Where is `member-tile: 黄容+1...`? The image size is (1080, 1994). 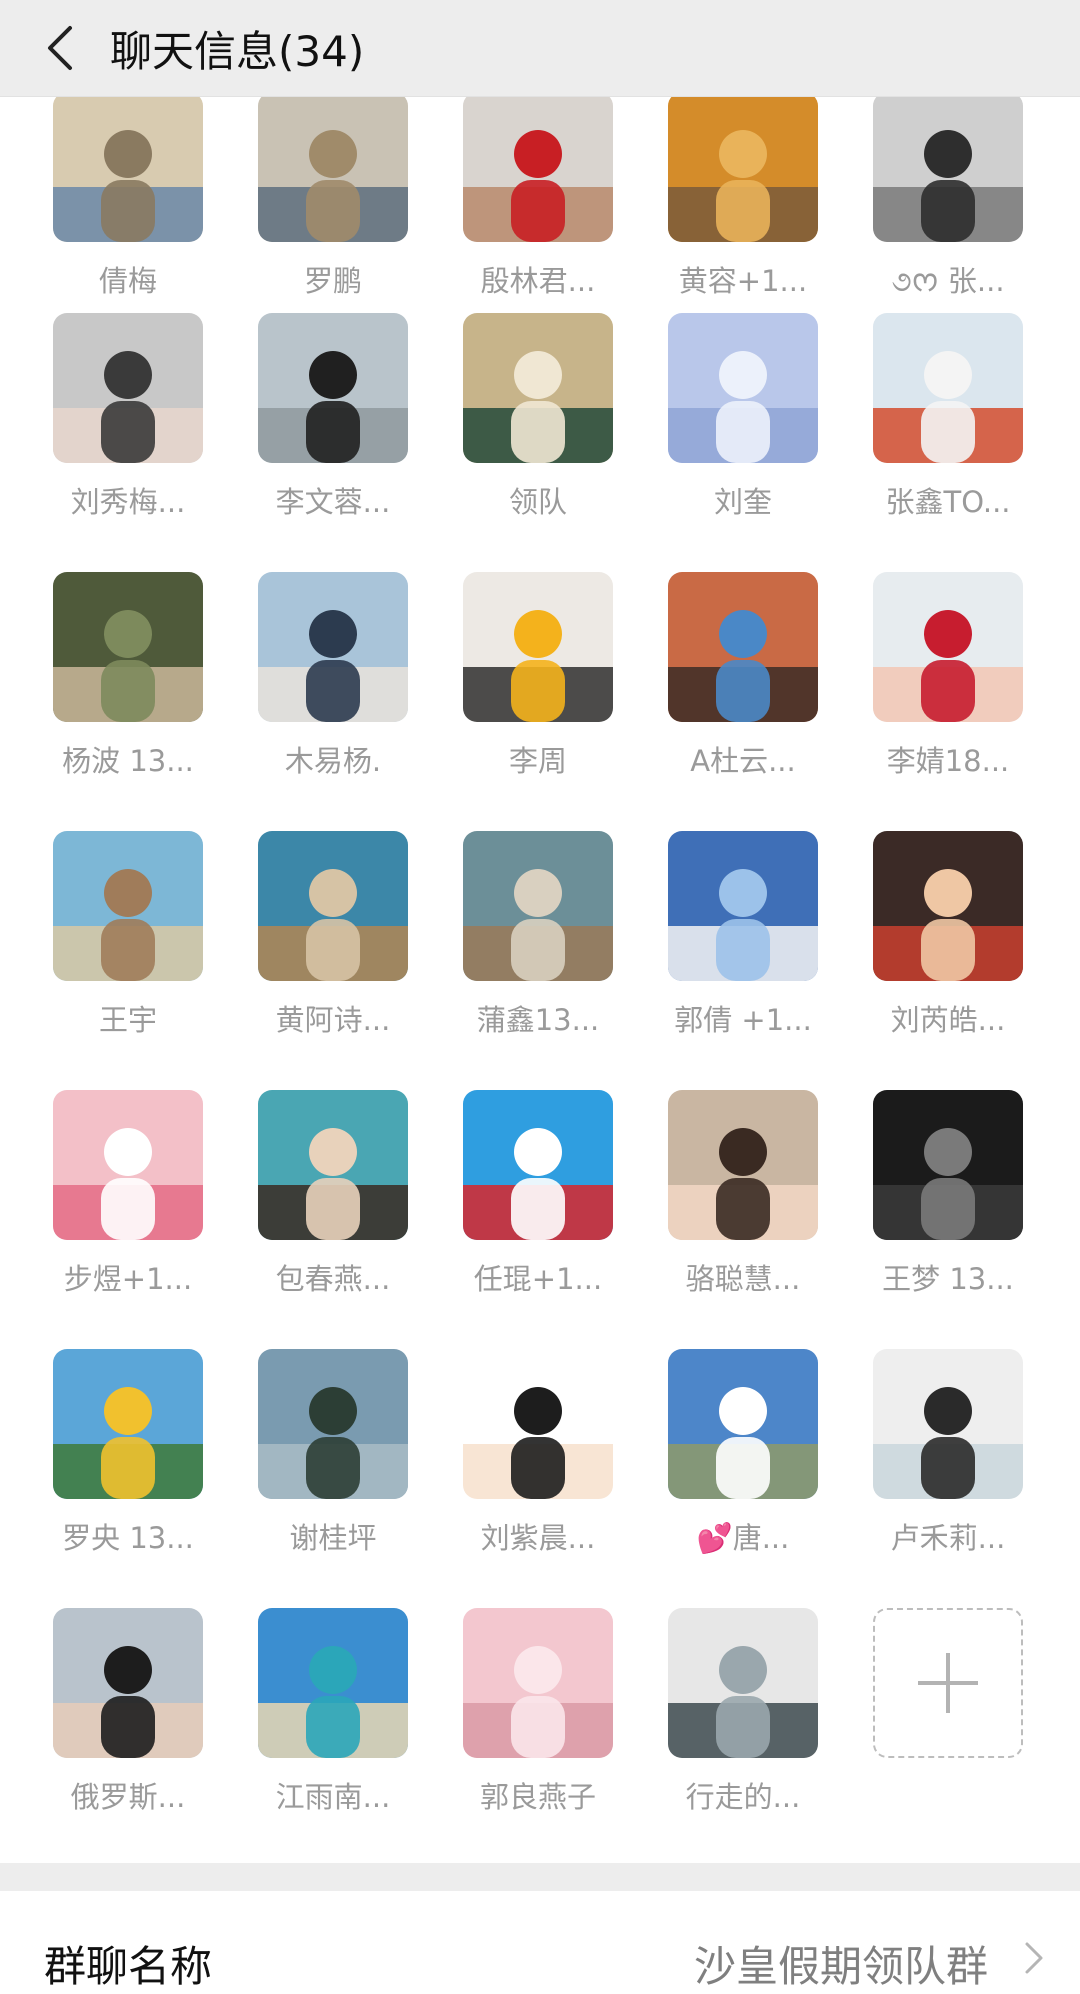
member-tile: 黄容+1... is located at coordinates (743, 209).